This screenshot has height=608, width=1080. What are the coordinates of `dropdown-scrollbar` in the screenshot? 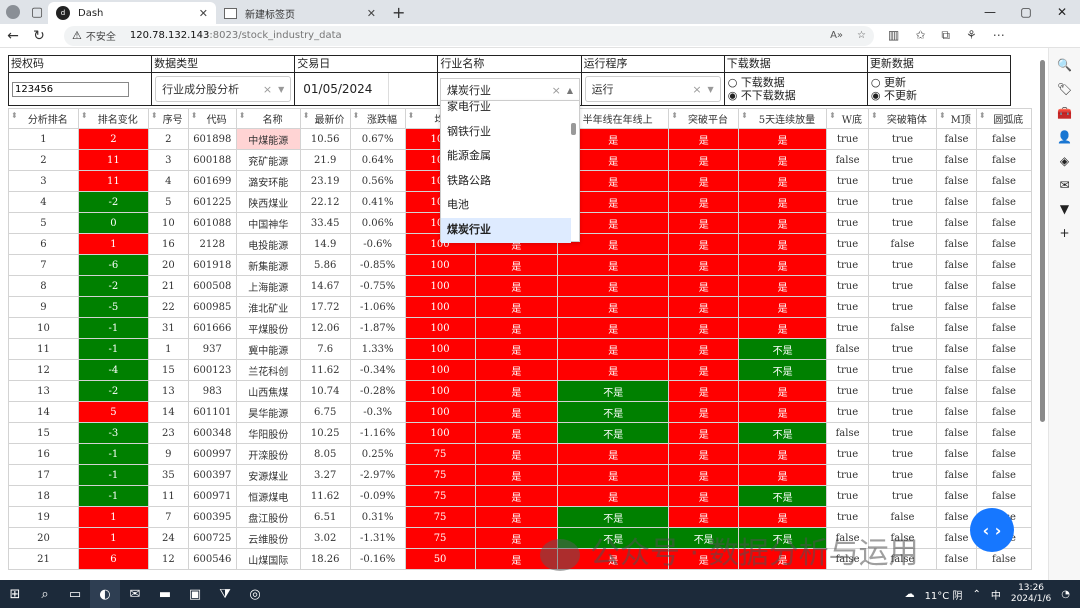 It's located at (574, 171).